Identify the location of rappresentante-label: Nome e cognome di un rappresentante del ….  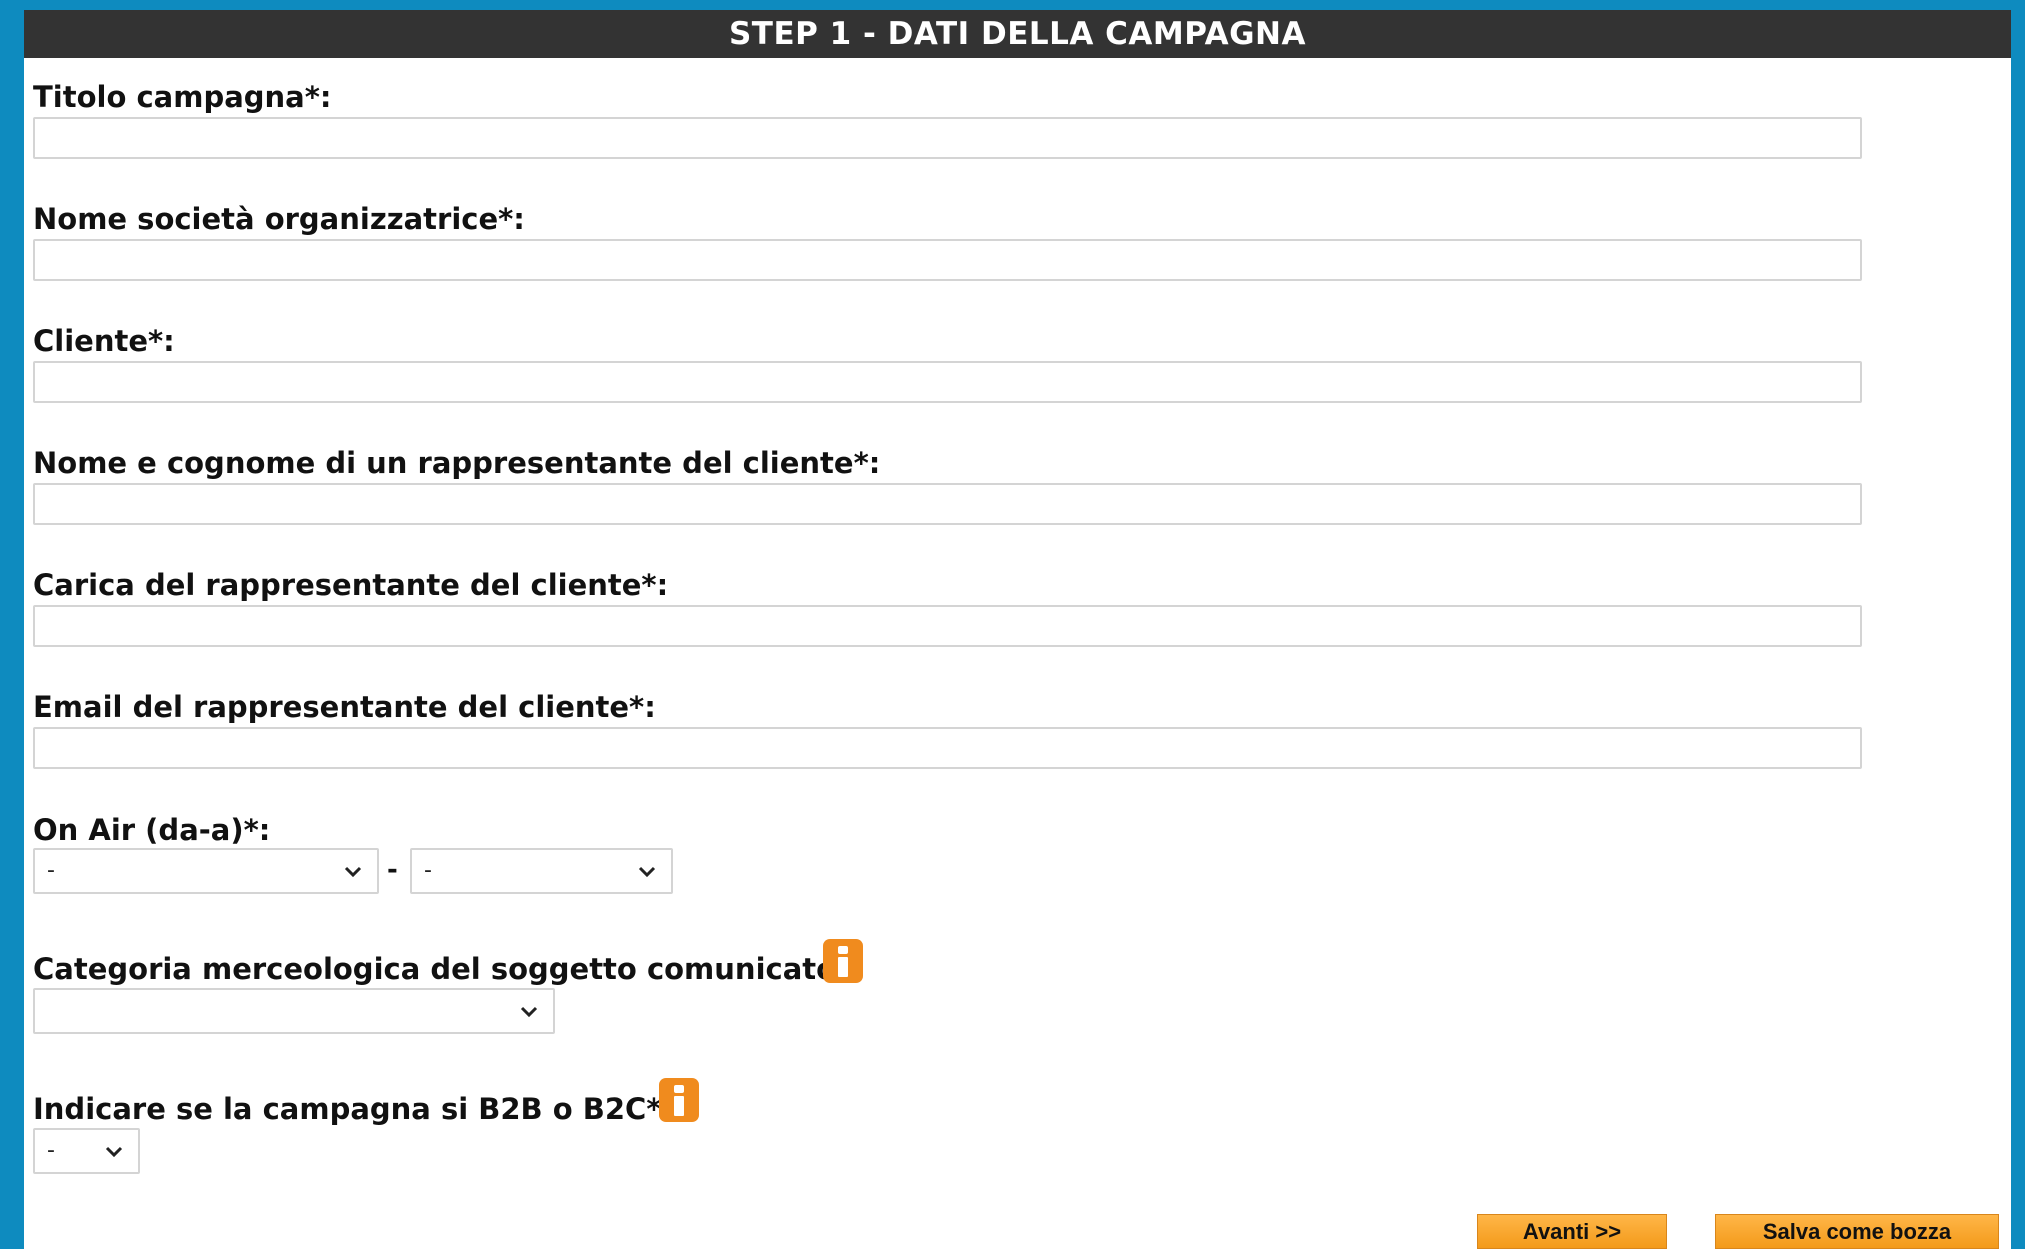
(457, 463).